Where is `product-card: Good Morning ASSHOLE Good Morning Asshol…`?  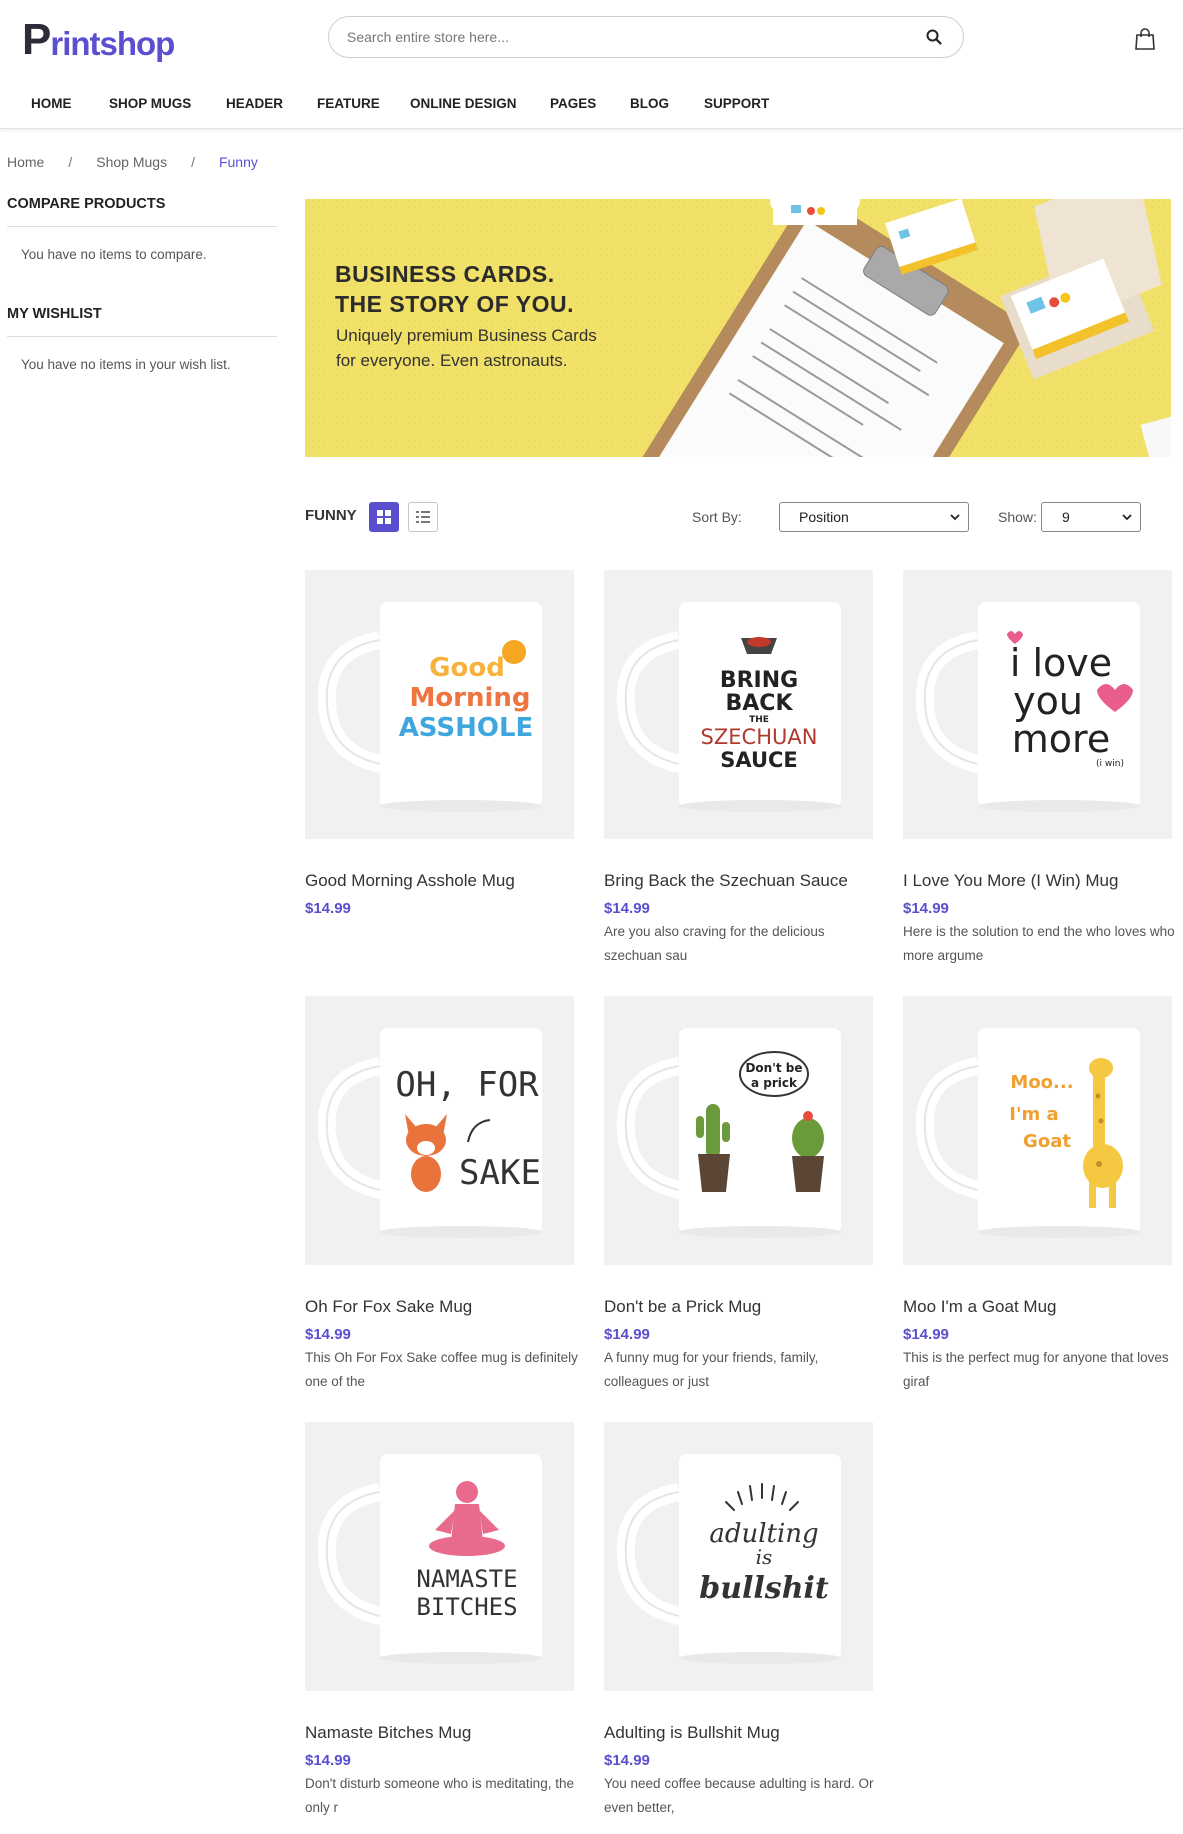 product-card: Good Morning ASSHOLE Good Morning Asshol… is located at coordinates (440, 745).